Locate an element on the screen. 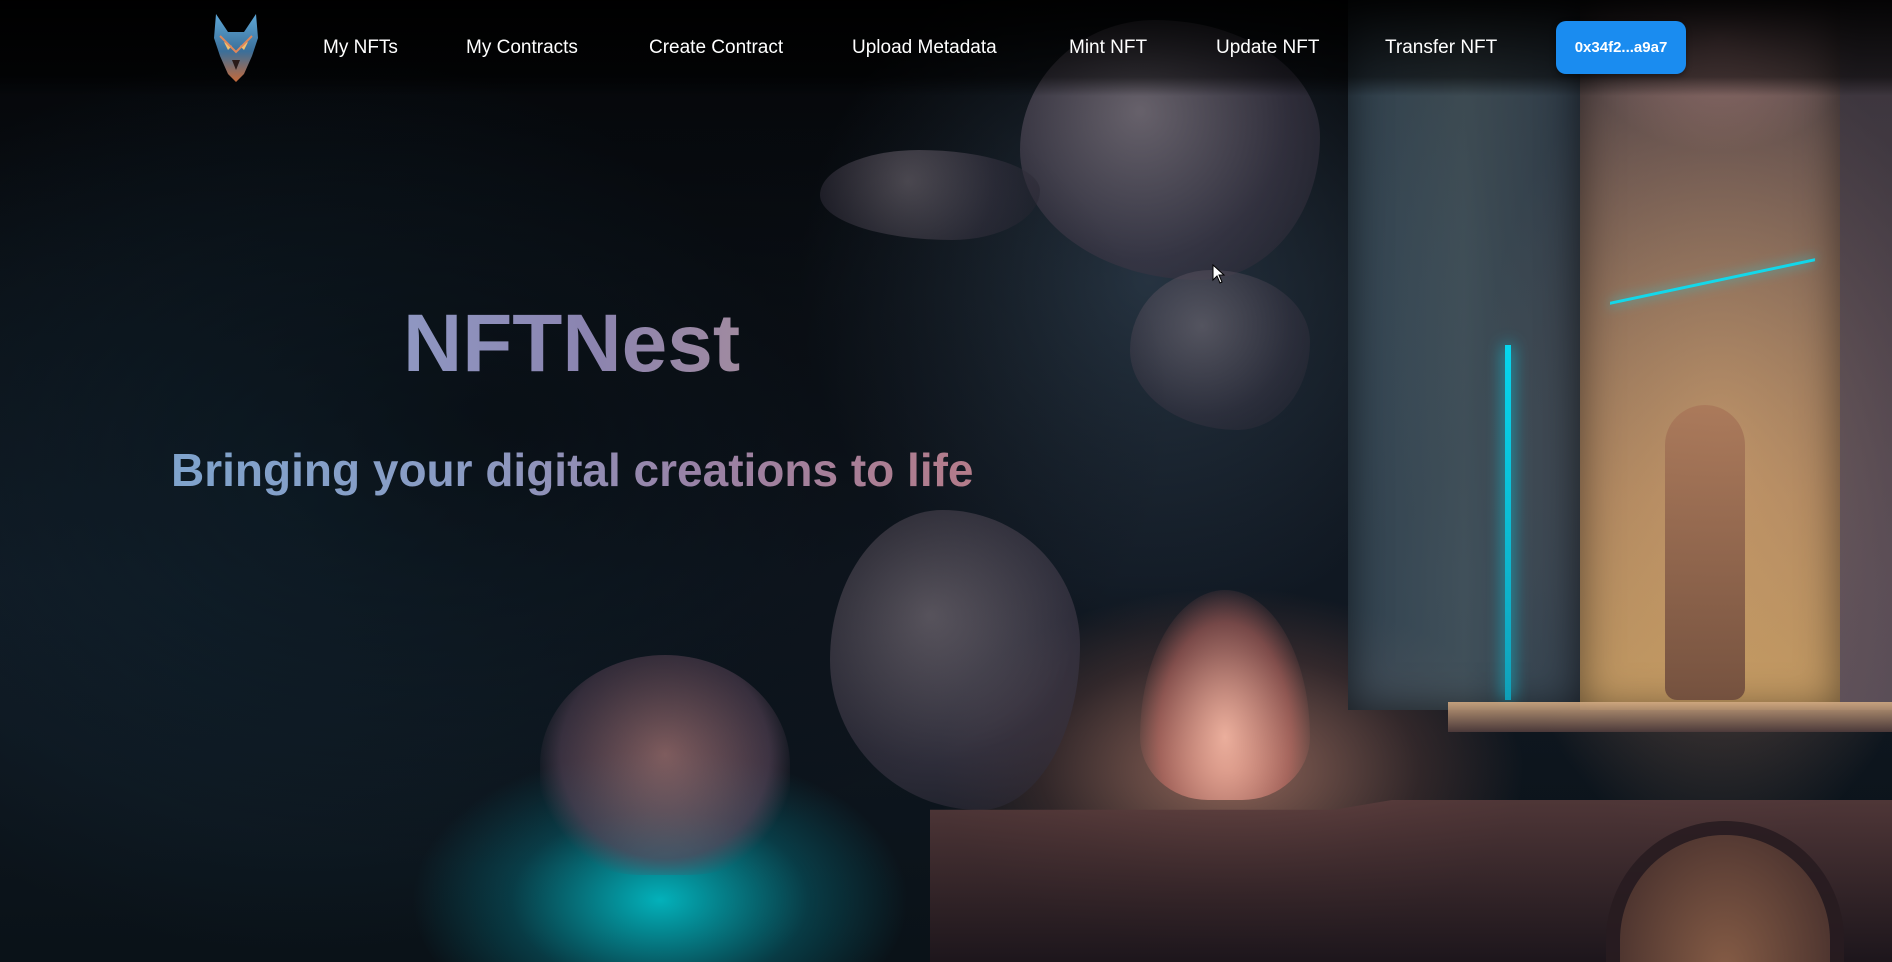 Image resolution: width=1892 pixels, height=962 pixels. wolf-icon is located at coordinates (236, 48).